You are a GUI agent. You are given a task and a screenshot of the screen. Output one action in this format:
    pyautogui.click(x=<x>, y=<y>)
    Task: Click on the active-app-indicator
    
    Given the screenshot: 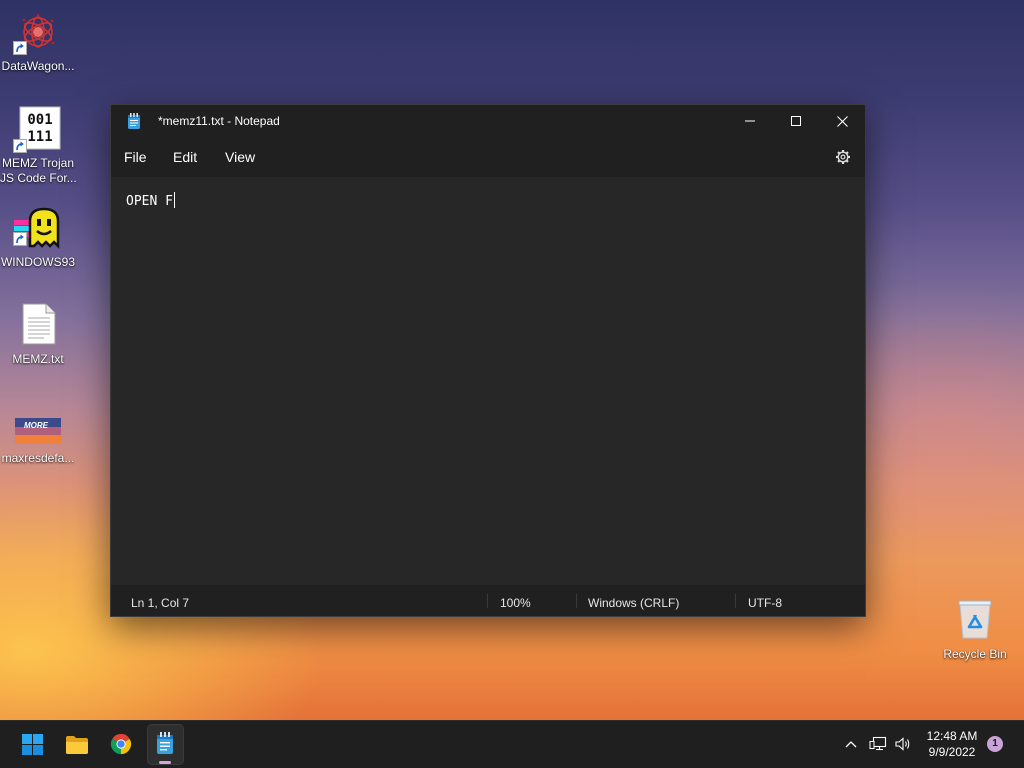 What is the action you would take?
    pyautogui.click(x=165, y=762)
    